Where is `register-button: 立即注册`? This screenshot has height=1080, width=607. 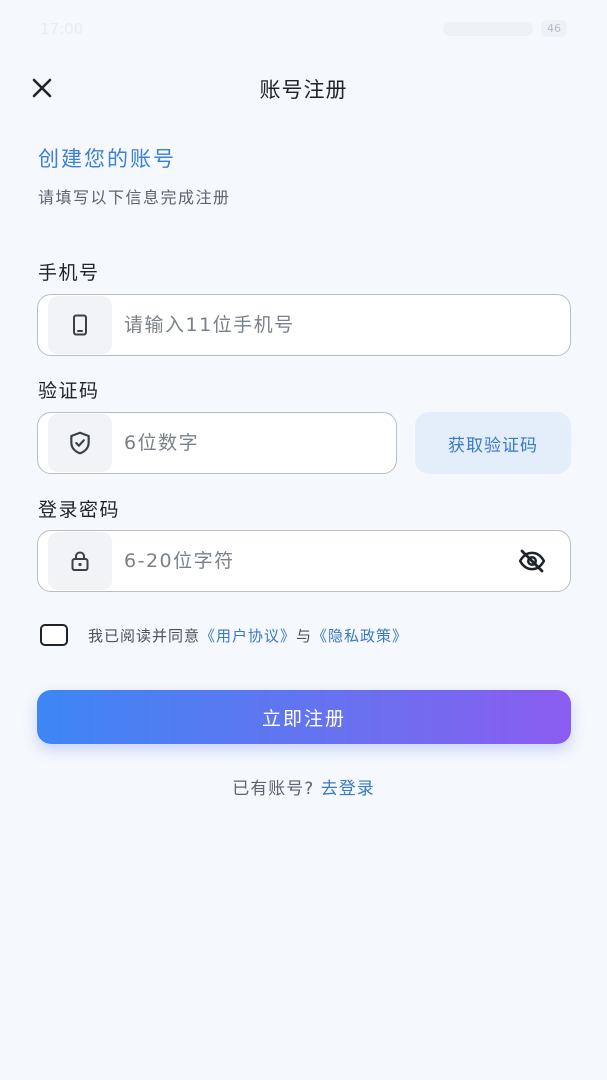
register-button: 立即注册 is located at coordinates (304, 717).